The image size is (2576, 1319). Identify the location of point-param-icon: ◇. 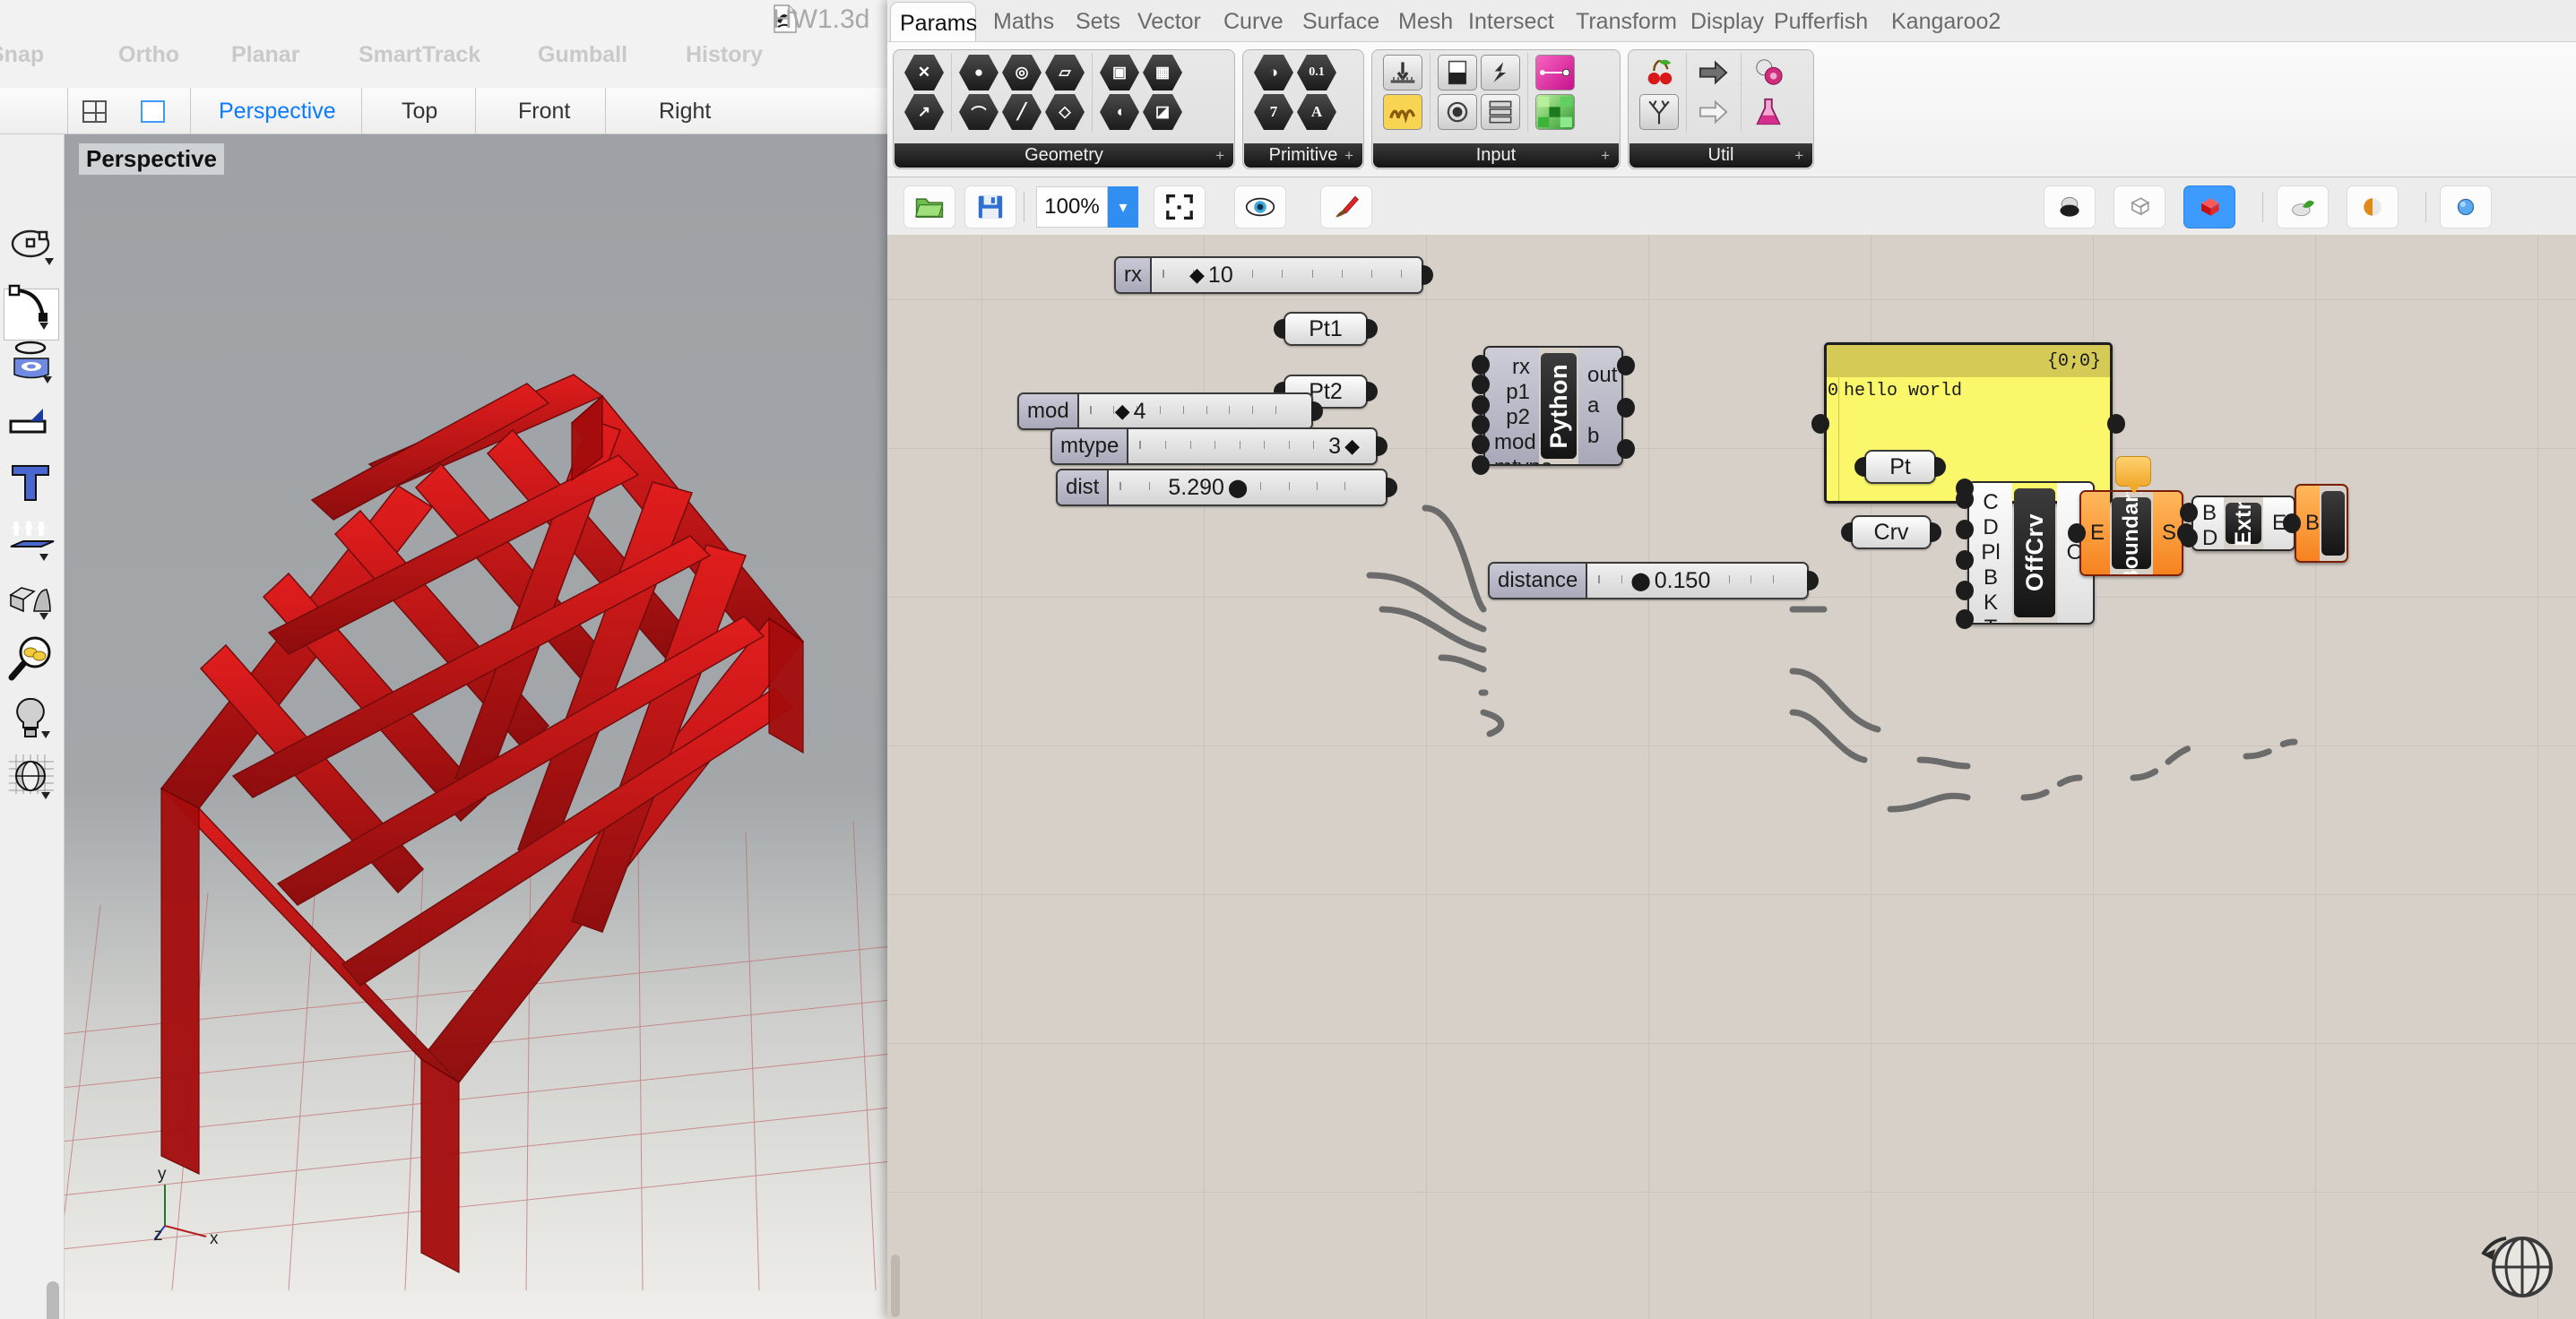
(1065, 112).